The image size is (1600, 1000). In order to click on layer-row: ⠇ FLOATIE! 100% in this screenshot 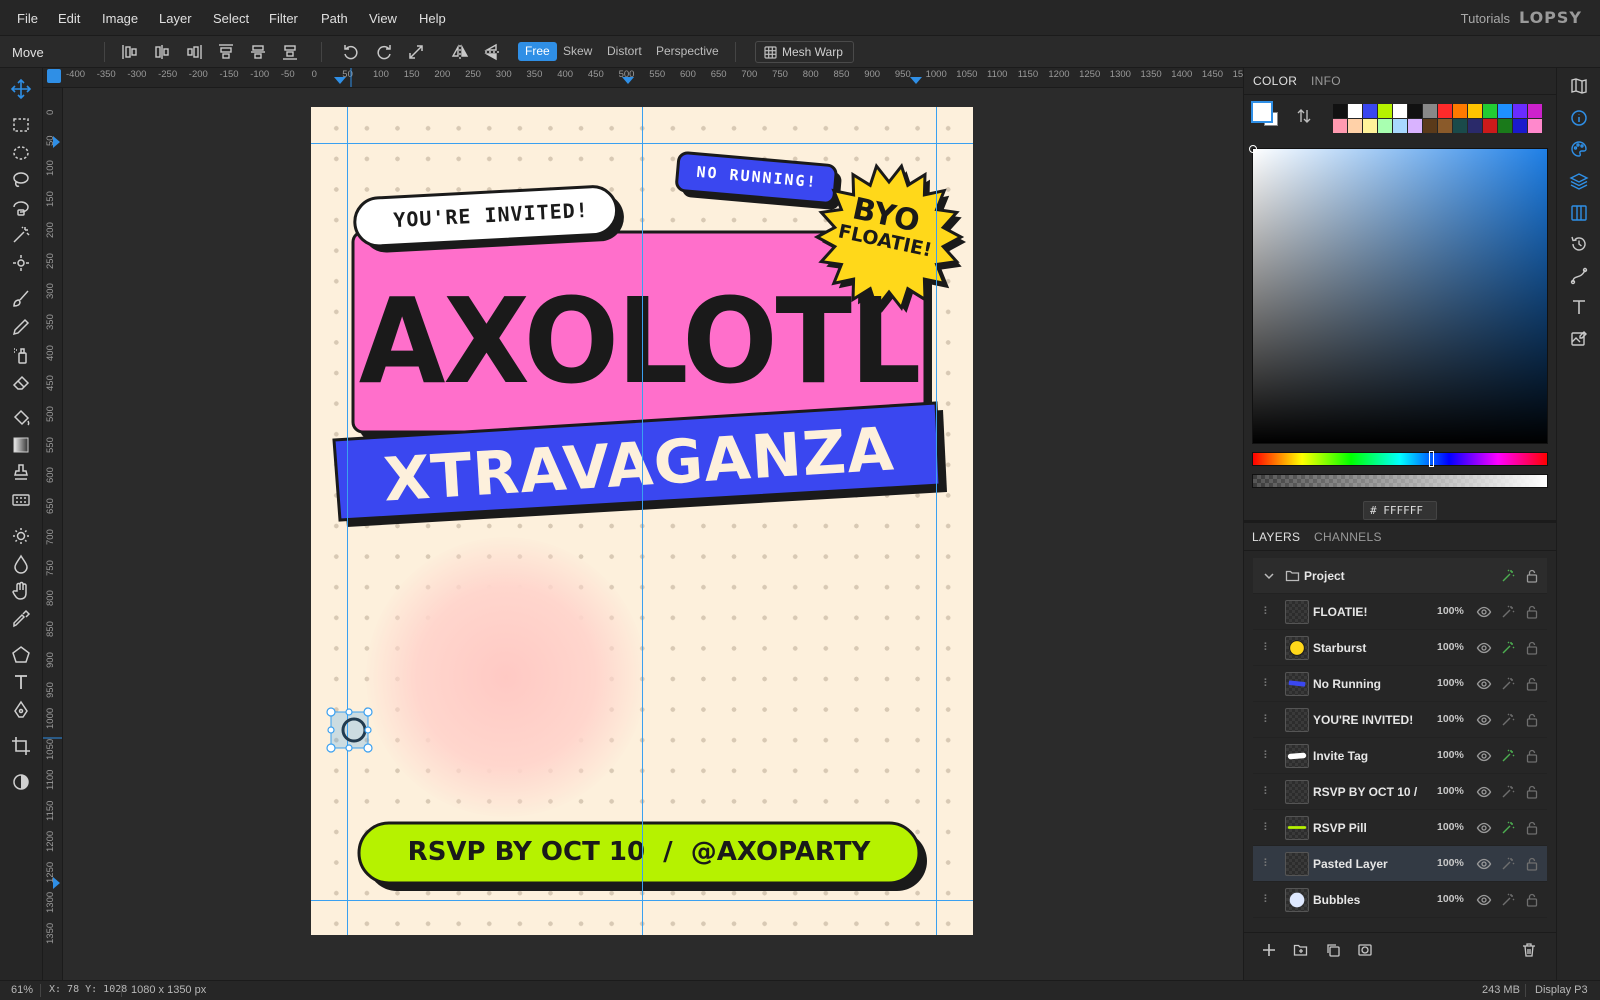, I will do `click(1400, 612)`.